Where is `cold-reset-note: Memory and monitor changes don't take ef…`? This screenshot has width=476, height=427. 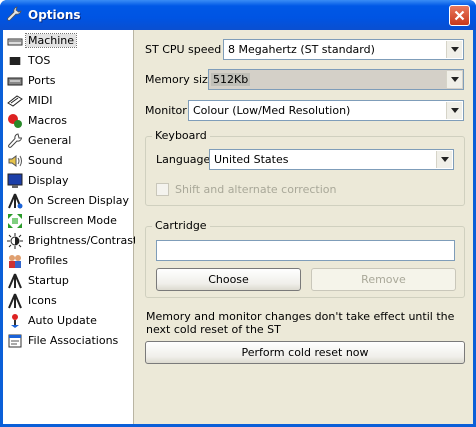
cold-reset-note: Memory and monitor changes don't take ef… is located at coordinates (300, 323).